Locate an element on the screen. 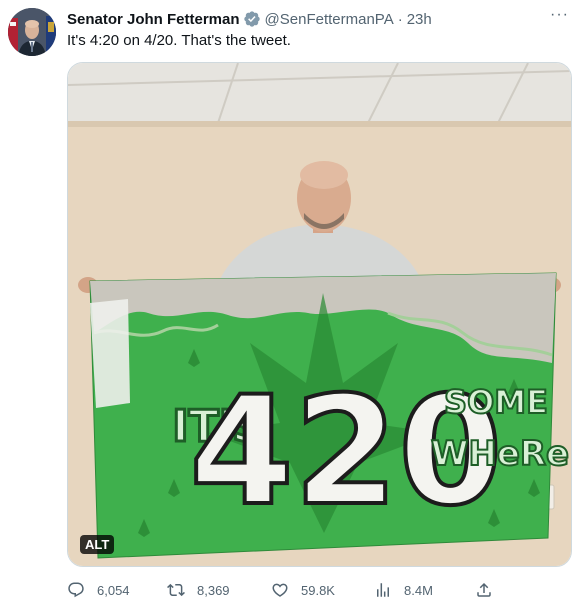 The image size is (579, 609). share-icon is located at coordinates (484, 589).